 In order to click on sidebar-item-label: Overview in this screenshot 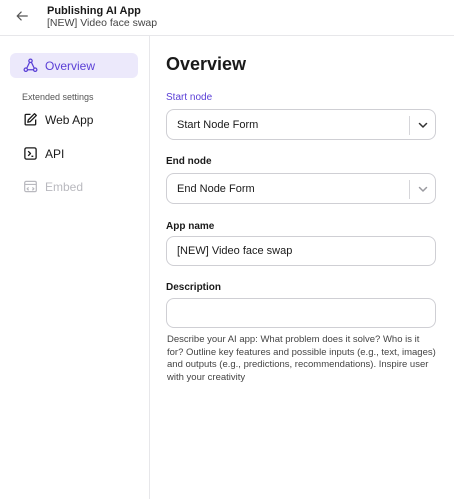, I will do `click(70, 65)`.